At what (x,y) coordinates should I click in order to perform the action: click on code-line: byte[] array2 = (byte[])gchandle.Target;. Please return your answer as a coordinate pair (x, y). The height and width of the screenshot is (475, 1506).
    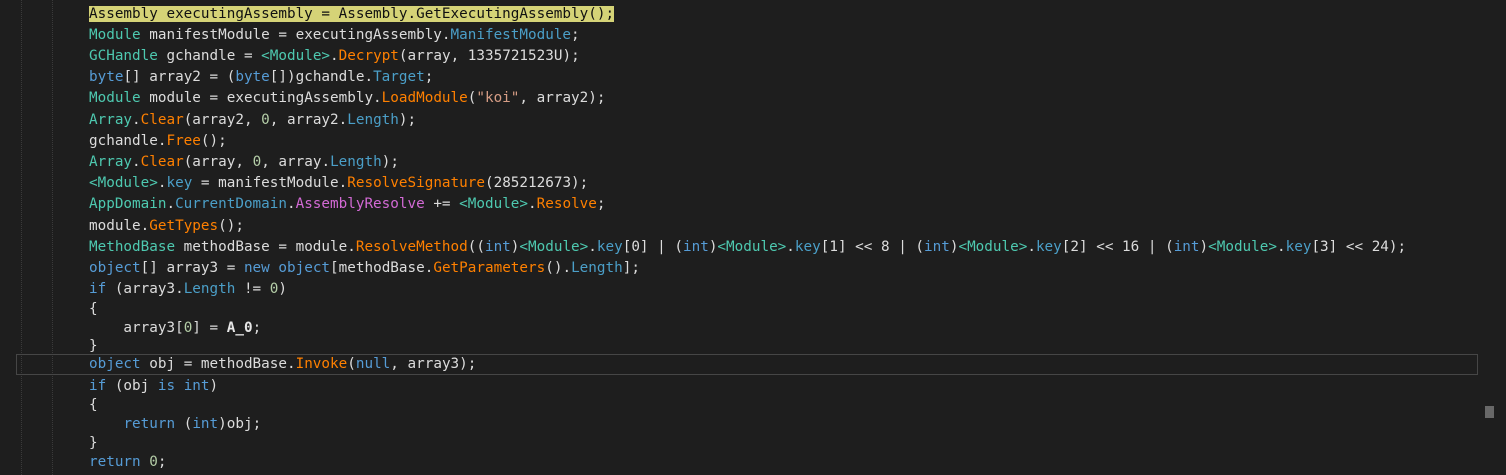
    Looking at the image, I should click on (261, 77).